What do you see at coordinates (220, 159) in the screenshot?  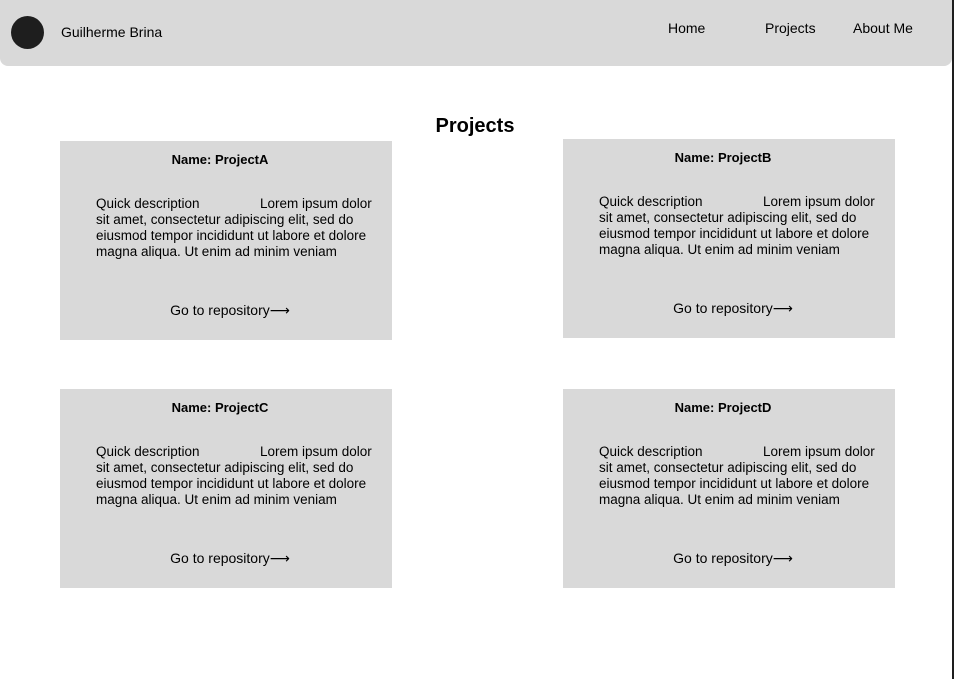 I see `project-name: Name: ProjectA` at bounding box center [220, 159].